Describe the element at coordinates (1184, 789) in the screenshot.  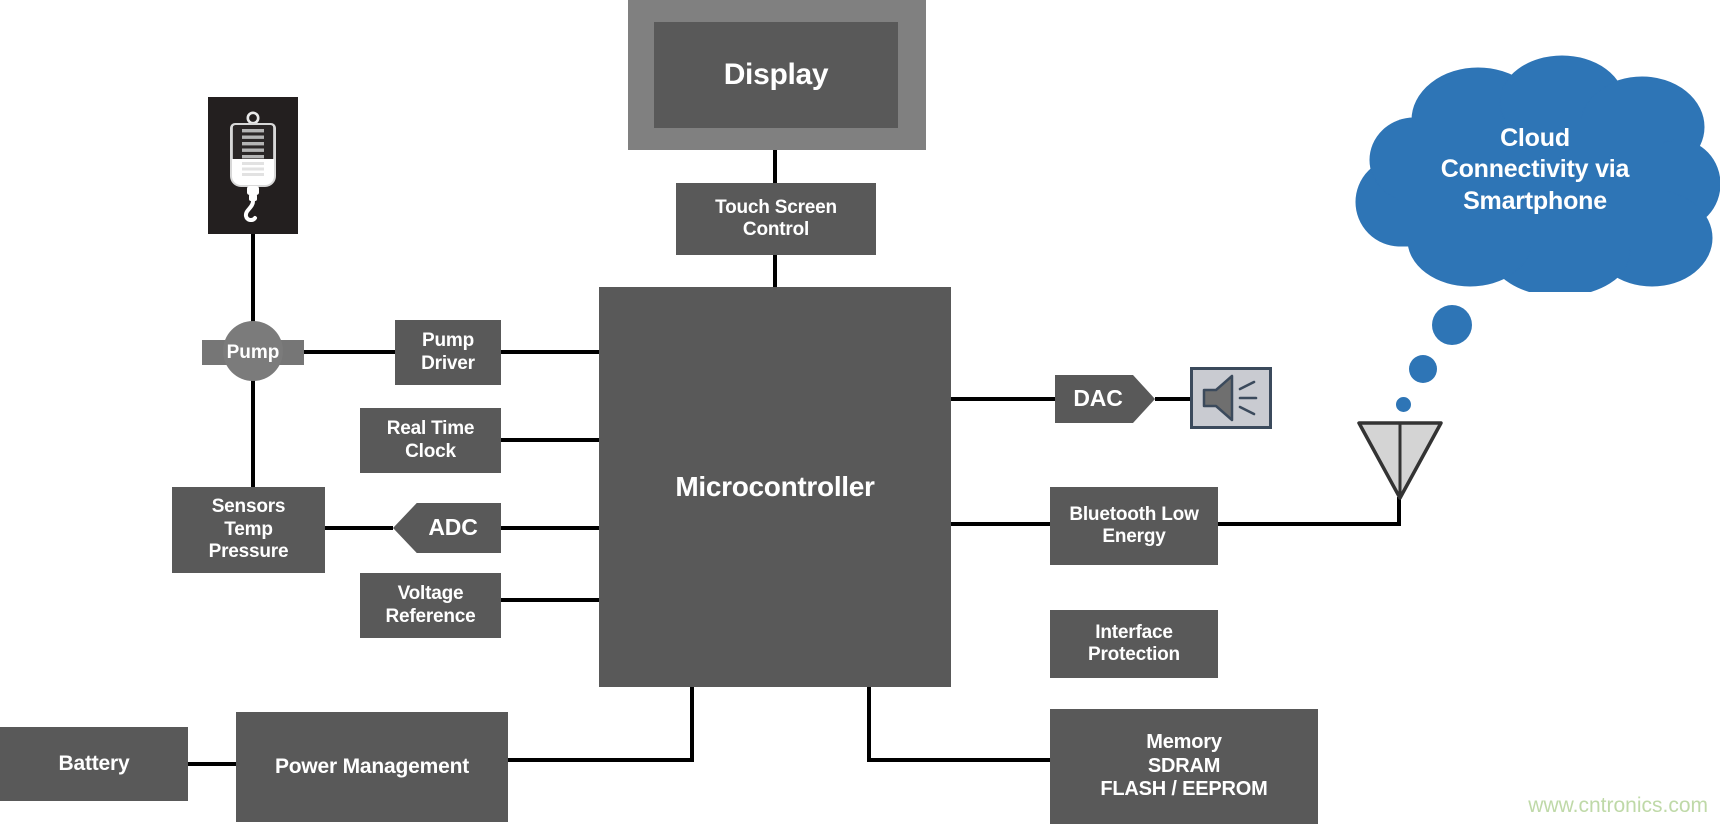
I see `memory-line3: FLASH / EEPROM` at that location.